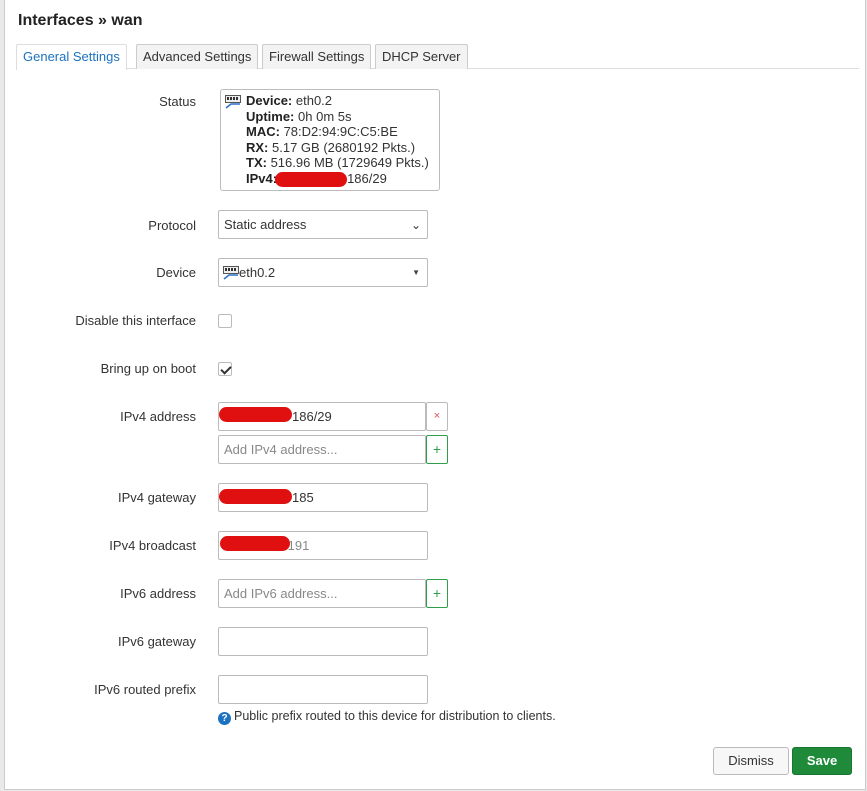 This screenshot has height=791, width=867. What do you see at coordinates (145, 689) in the screenshot?
I see `ipv6-routed-prefix-label: IPv6 routed prefix` at bounding box center [145, 689].